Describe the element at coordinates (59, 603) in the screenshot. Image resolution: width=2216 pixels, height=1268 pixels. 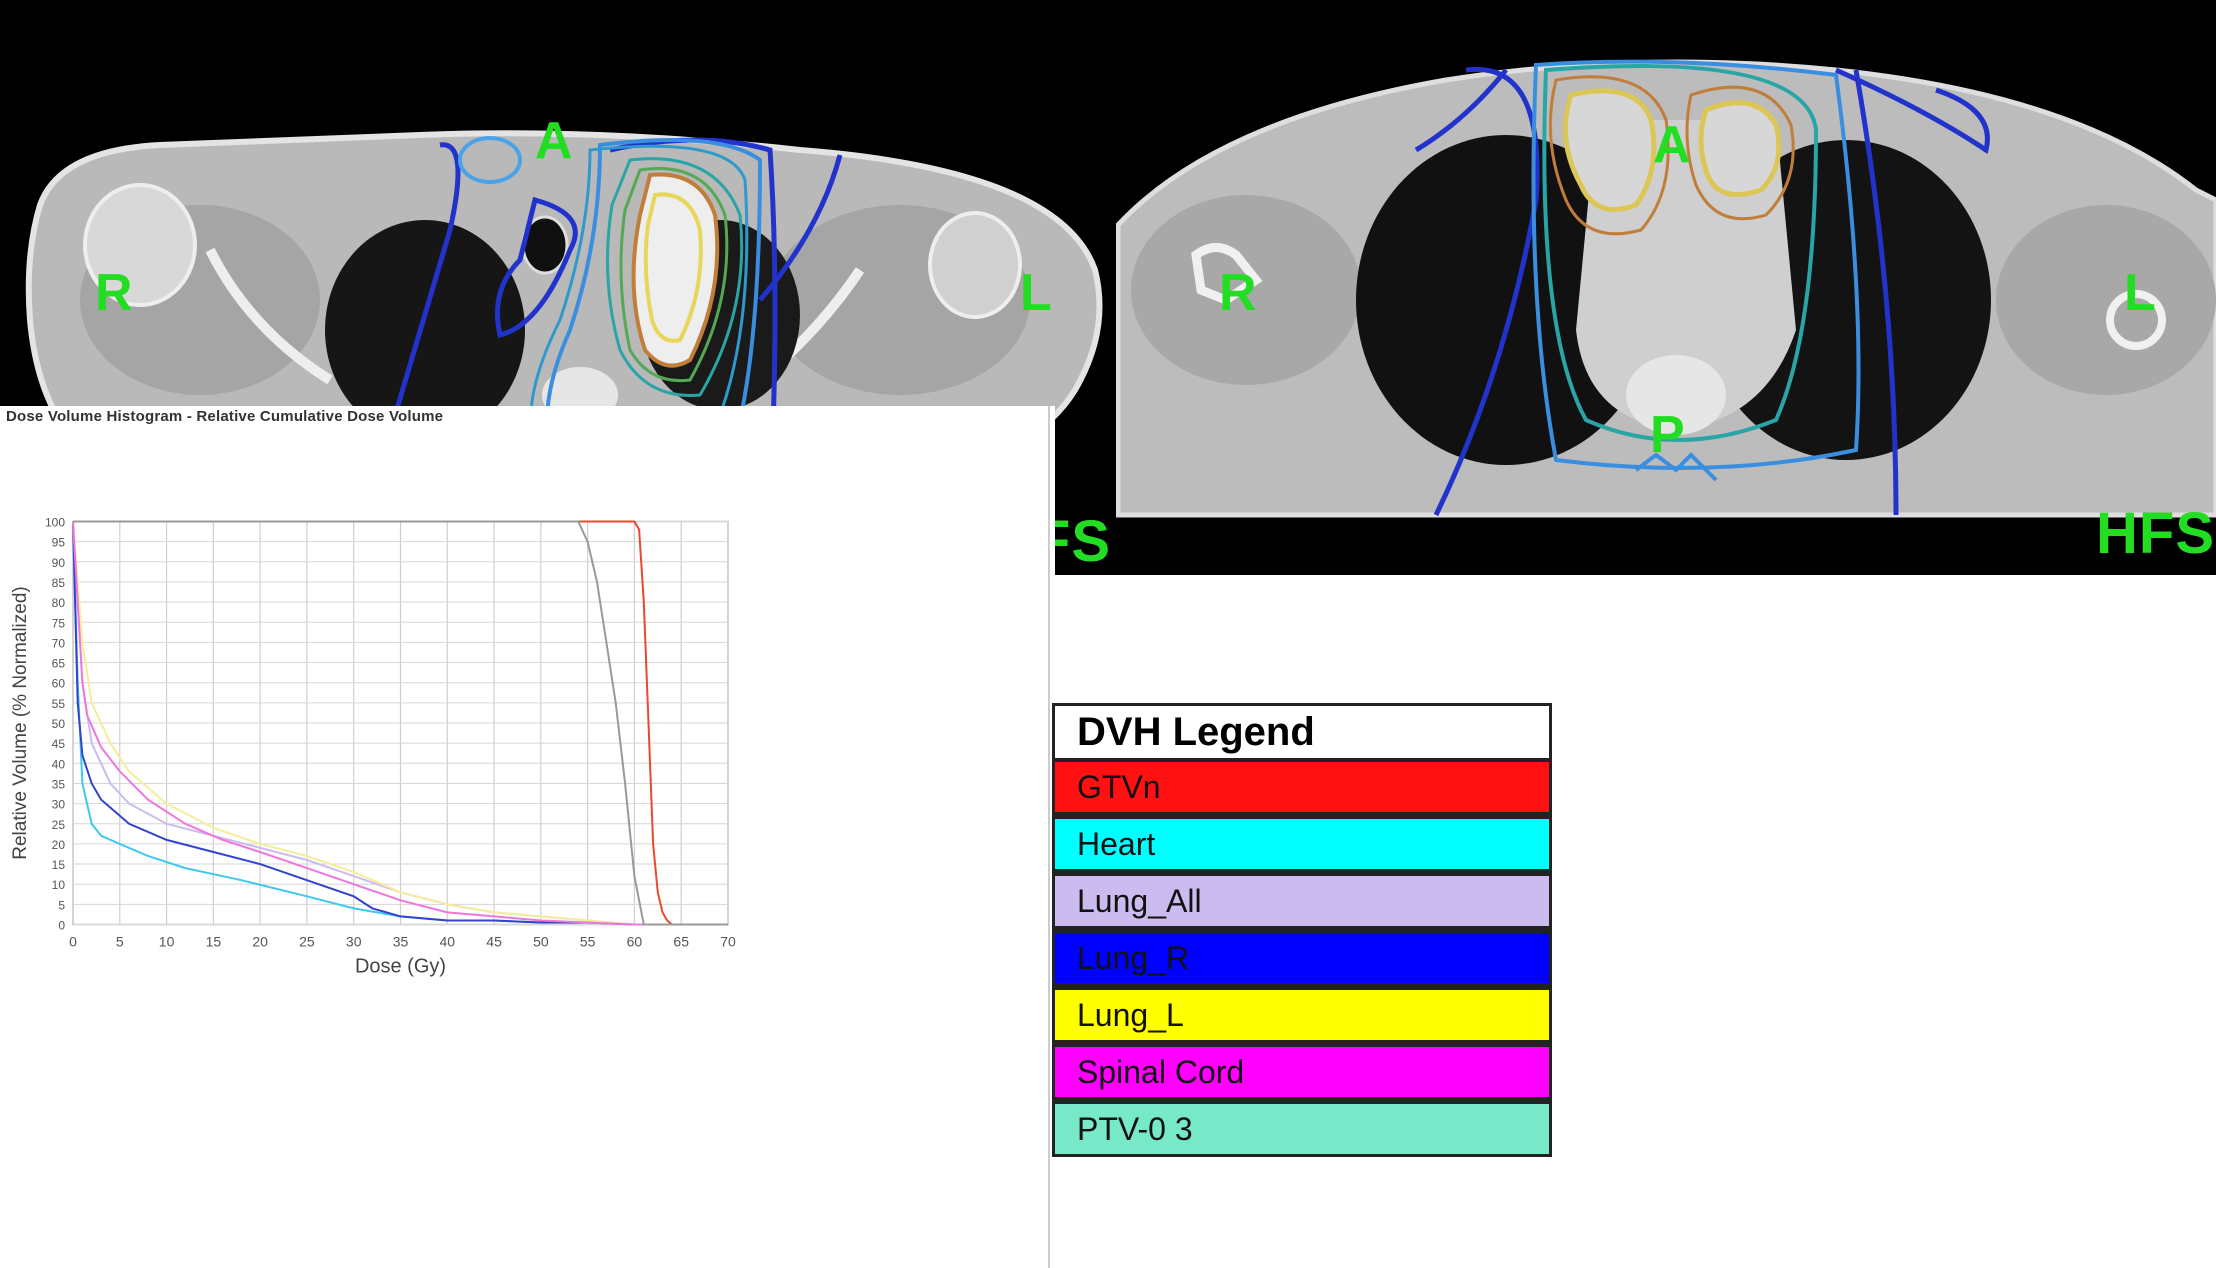
I see `y-tick-label: 80` at that location.